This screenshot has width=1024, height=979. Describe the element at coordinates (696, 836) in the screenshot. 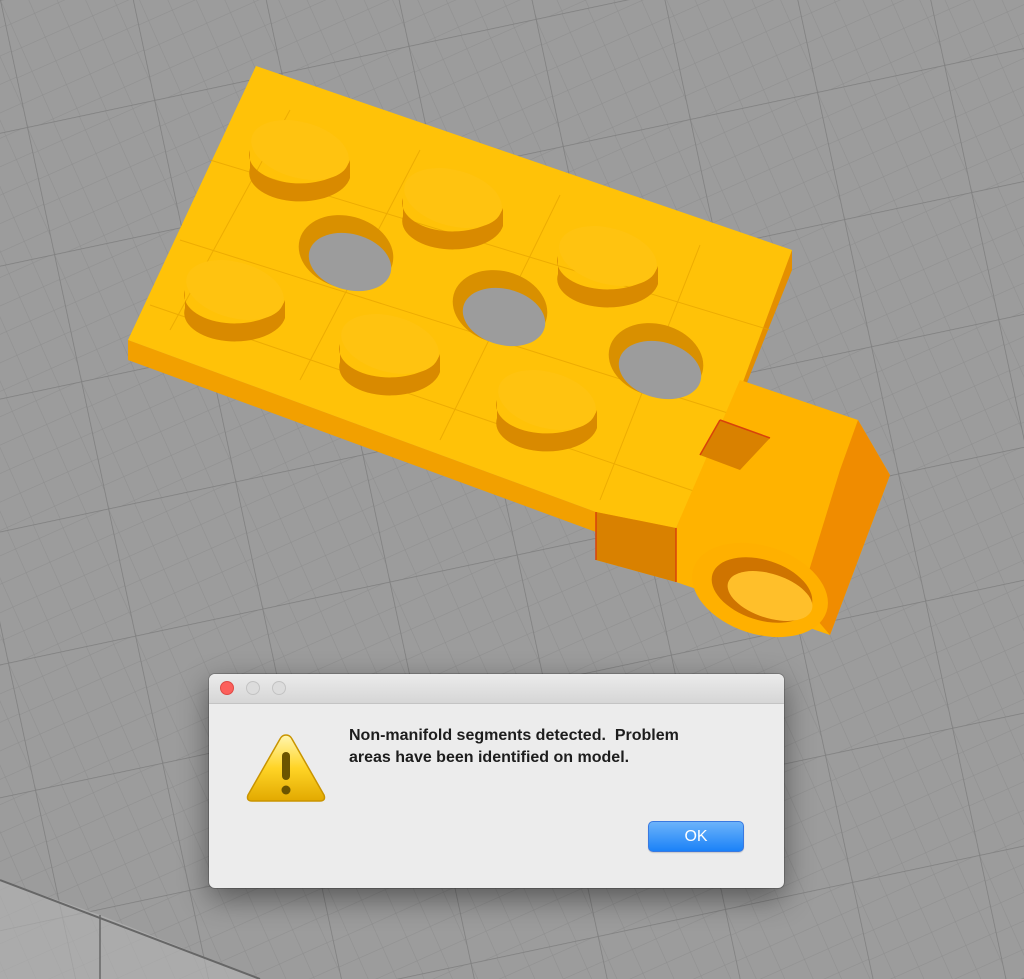

I see `ok-button: OK` at that location.